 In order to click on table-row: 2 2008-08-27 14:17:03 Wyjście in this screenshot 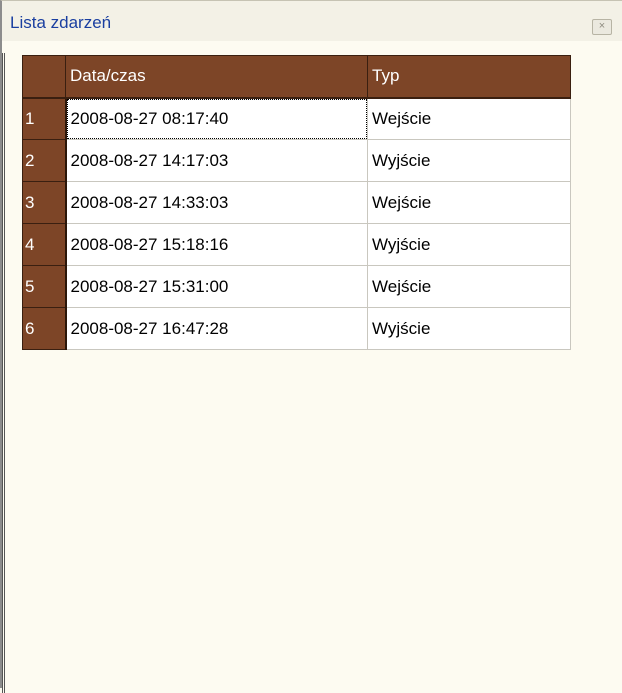, I will do `click(296, 160)`.